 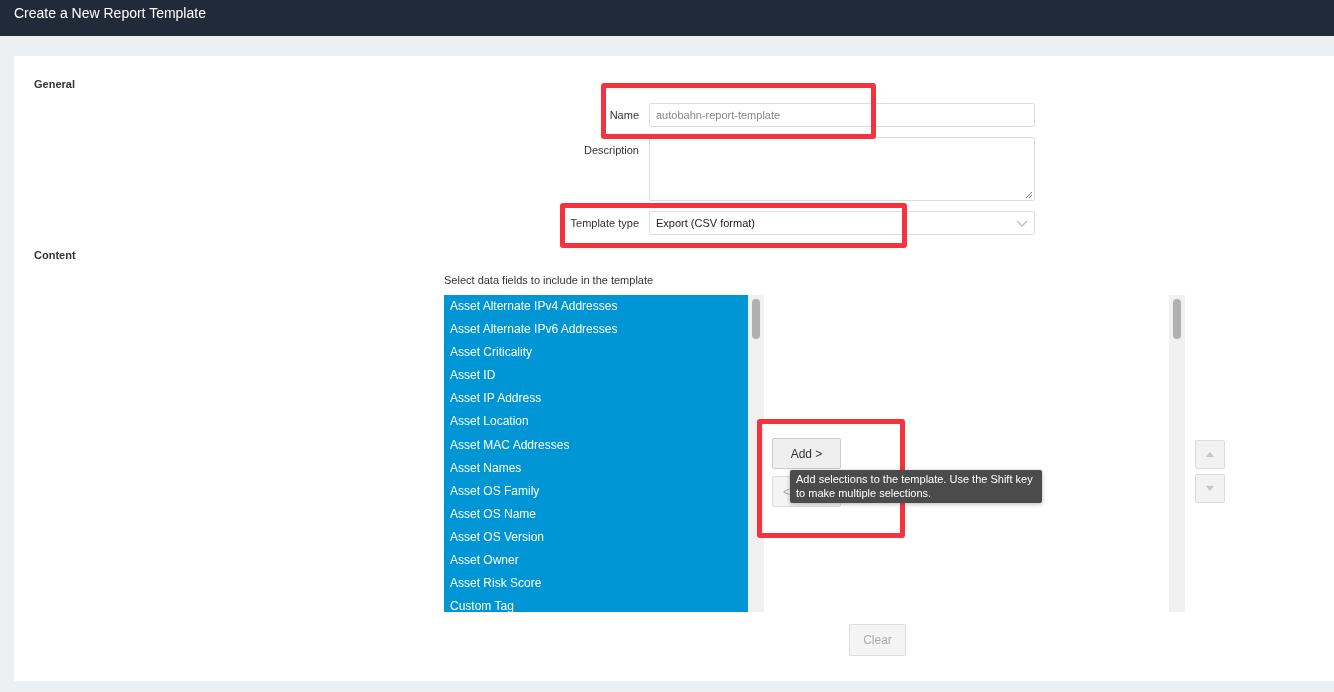 What do you see at coordinates (55, 84) in the screenshot?
I see `section-heading: General` at bounding box center [55, 84].